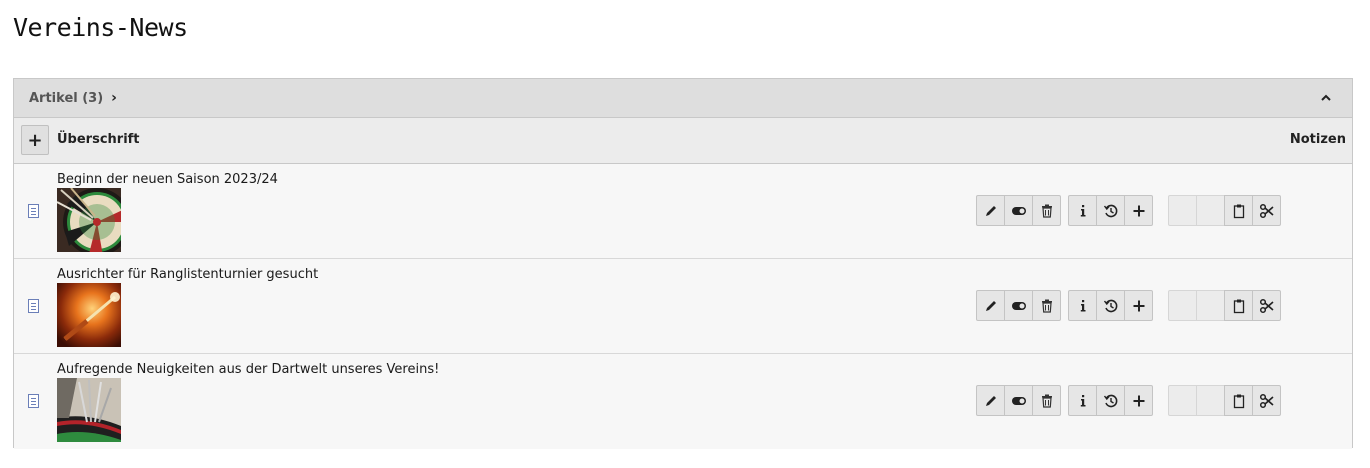 The height and width of the screenshot is (468, 1370). What do you see at coordinates (114, 98) in the screenshot?
I see `chevron-right-icon: ›` at bounding box center [114, 98].